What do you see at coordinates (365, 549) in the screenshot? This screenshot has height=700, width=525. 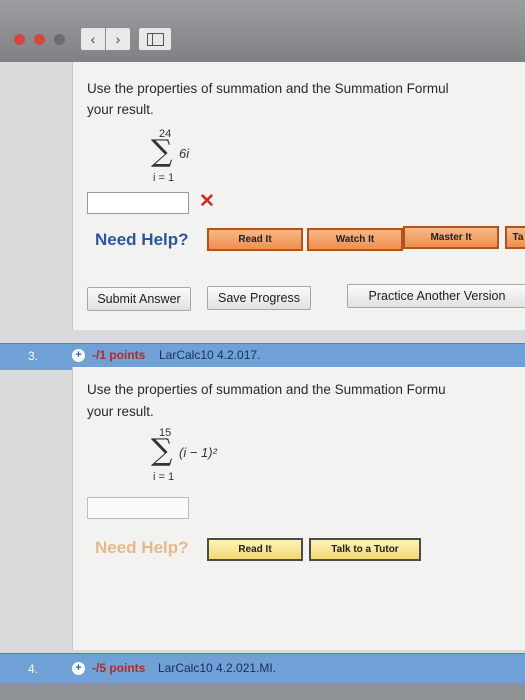 I see `talk-to-tutor-button: Talk to a Tutor` at bounding box center [365, 549].